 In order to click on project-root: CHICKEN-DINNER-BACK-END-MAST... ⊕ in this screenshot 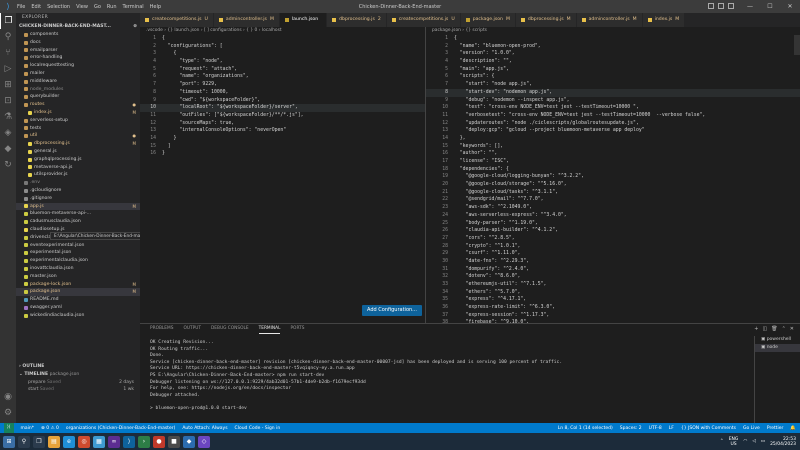, I will do `click(78, 27)`.